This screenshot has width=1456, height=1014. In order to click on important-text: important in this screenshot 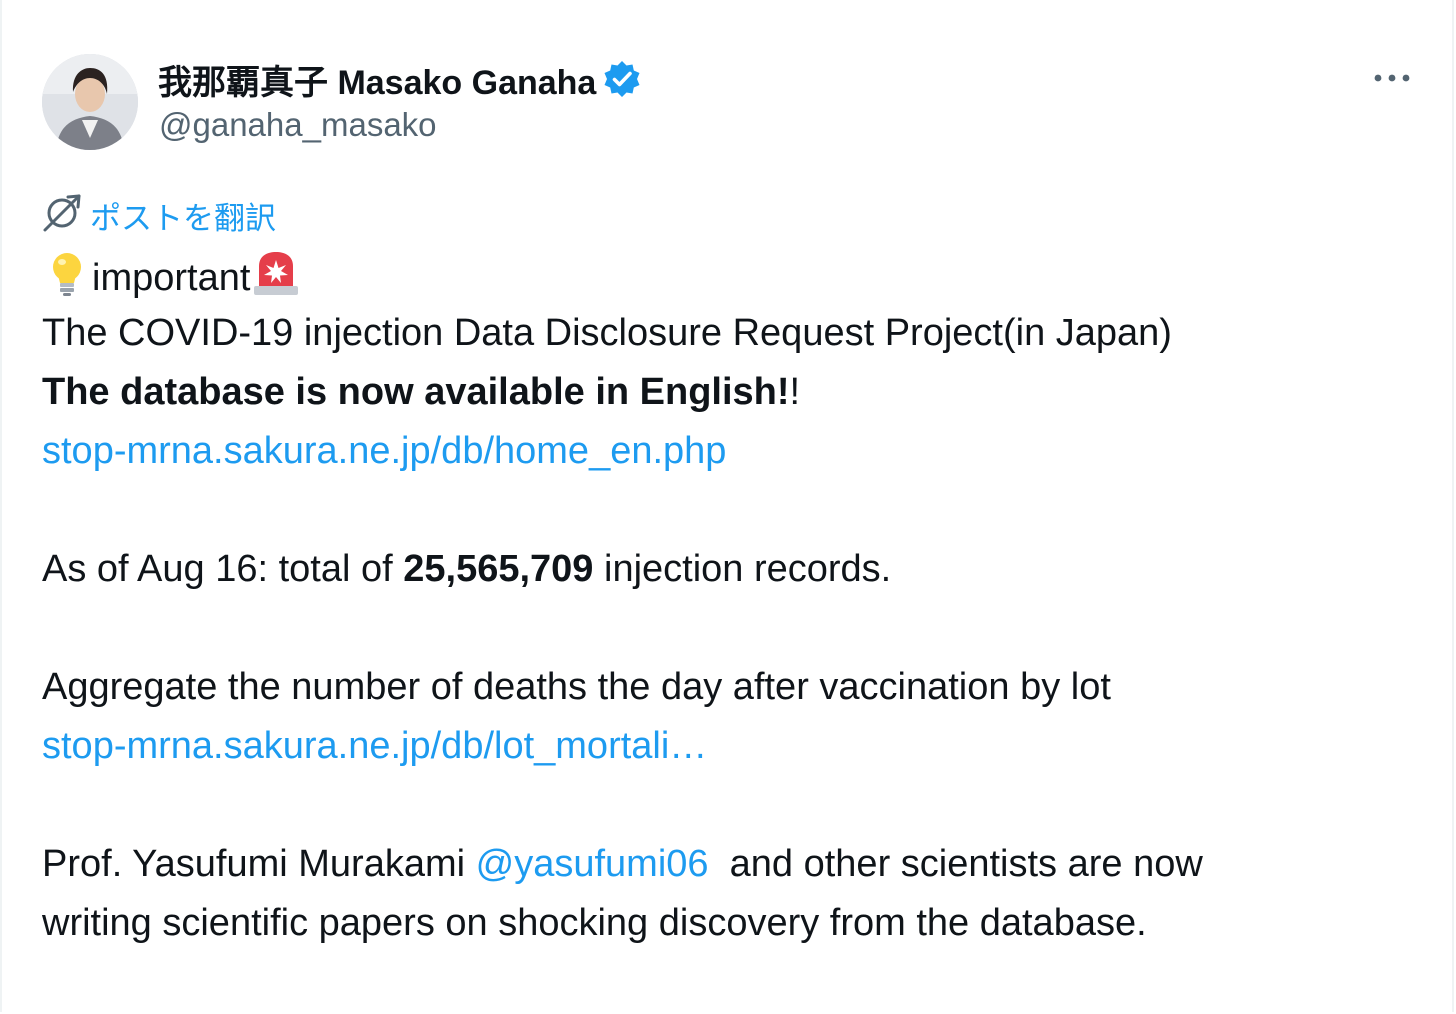, I will do `click(171, 278)`.